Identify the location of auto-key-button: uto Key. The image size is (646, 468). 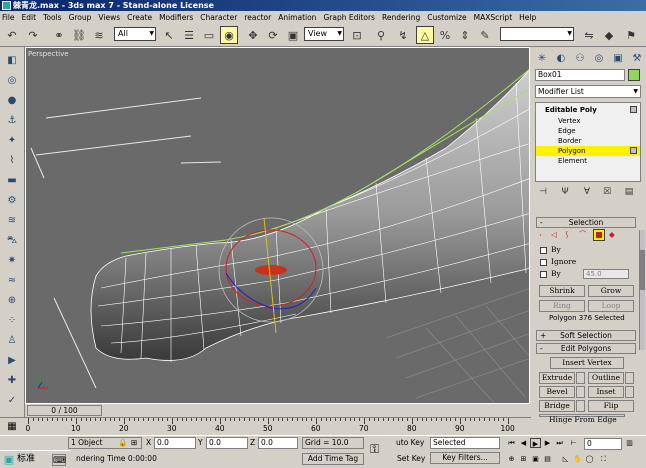
(410, 442).